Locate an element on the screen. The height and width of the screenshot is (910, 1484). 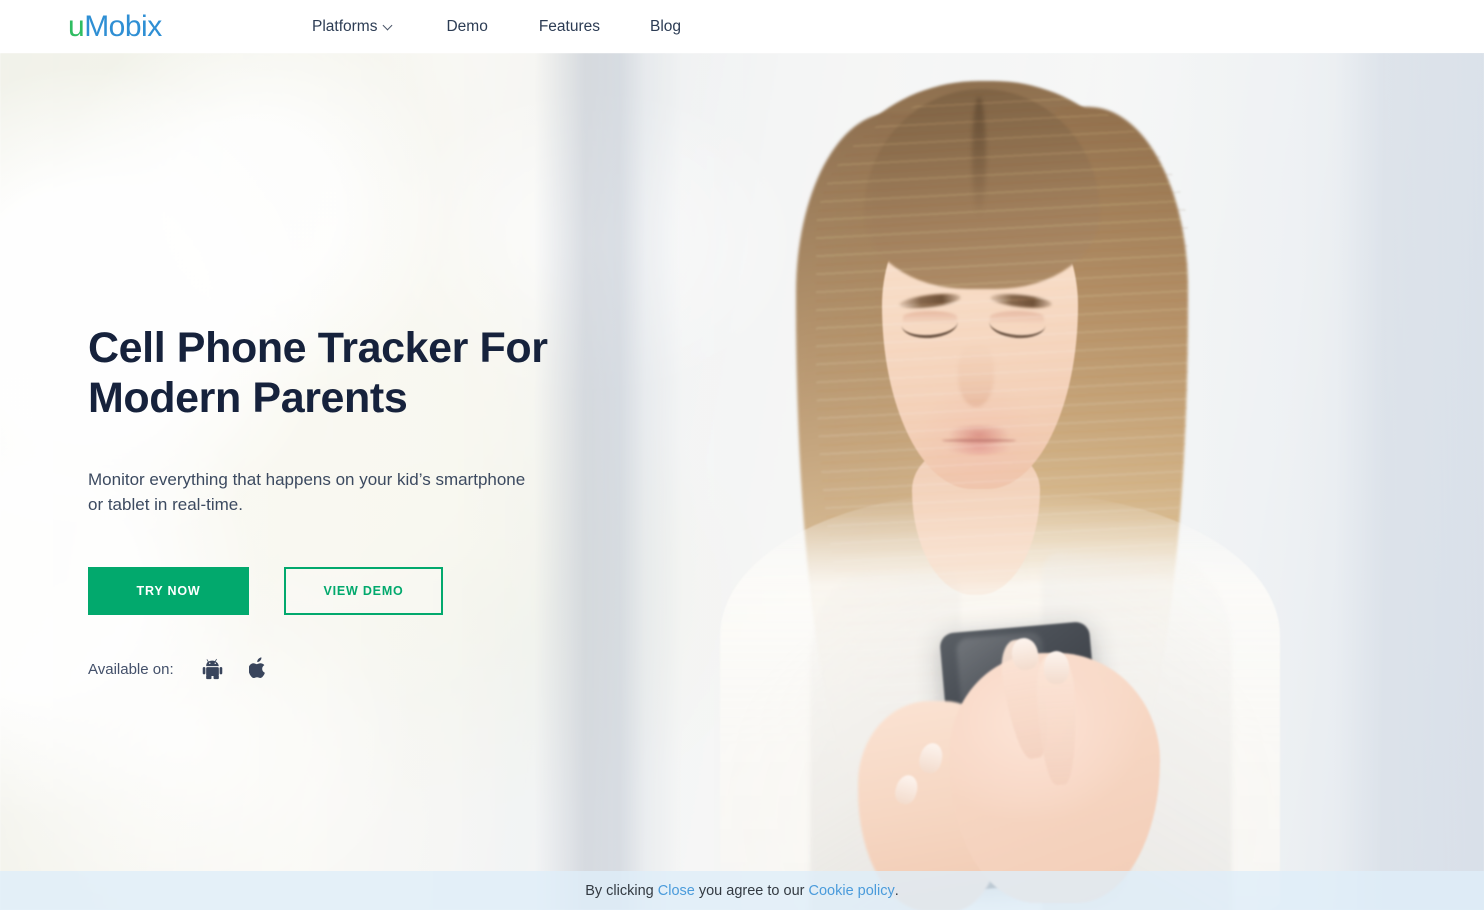
nav-item-blog-label: Blog is located at coordinates (666, 26).